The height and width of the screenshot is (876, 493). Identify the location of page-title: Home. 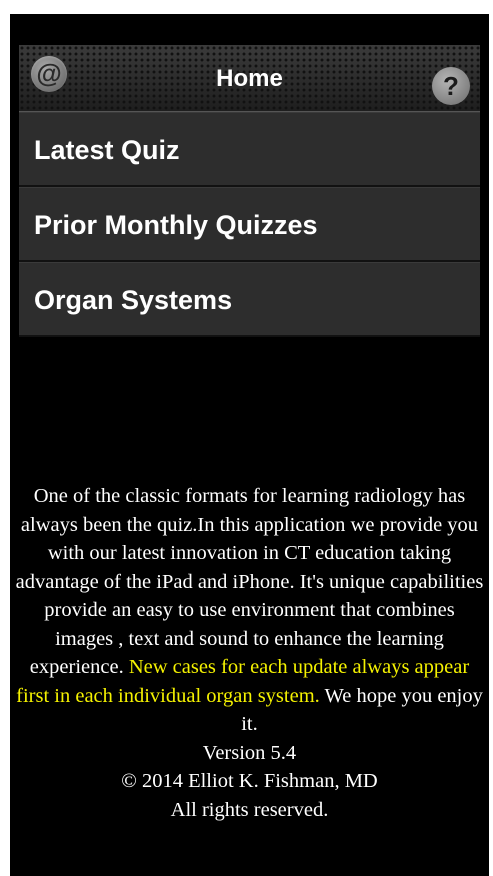
(249, 78).